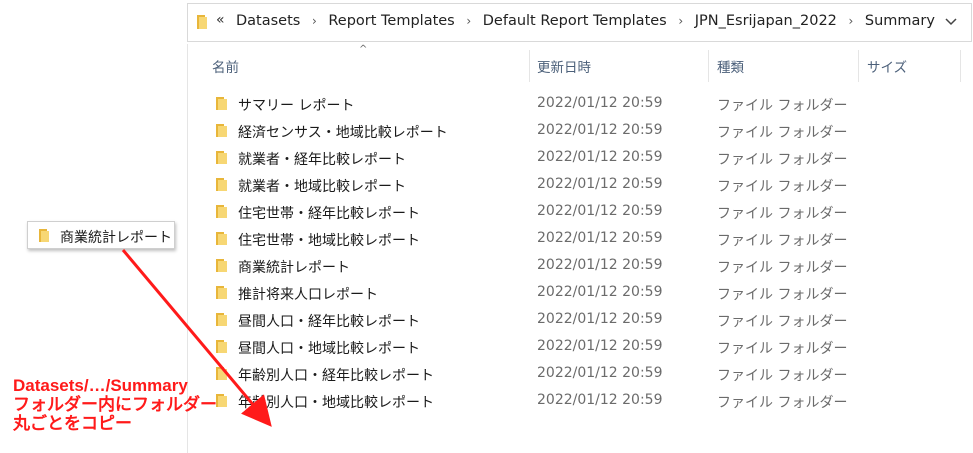 This screenshot has height=453, width=973. I want to click on file-name: 商業統計レポート, so click(294, 267).